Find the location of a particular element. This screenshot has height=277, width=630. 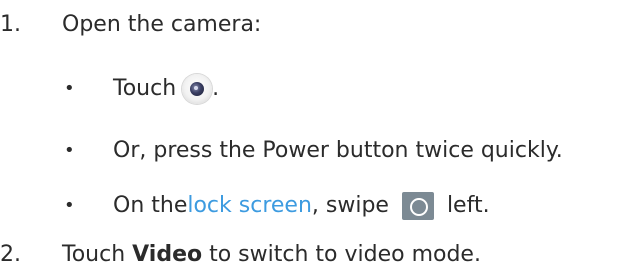

step-1: 1. Open the camera: is located at coordinates (315, 25).